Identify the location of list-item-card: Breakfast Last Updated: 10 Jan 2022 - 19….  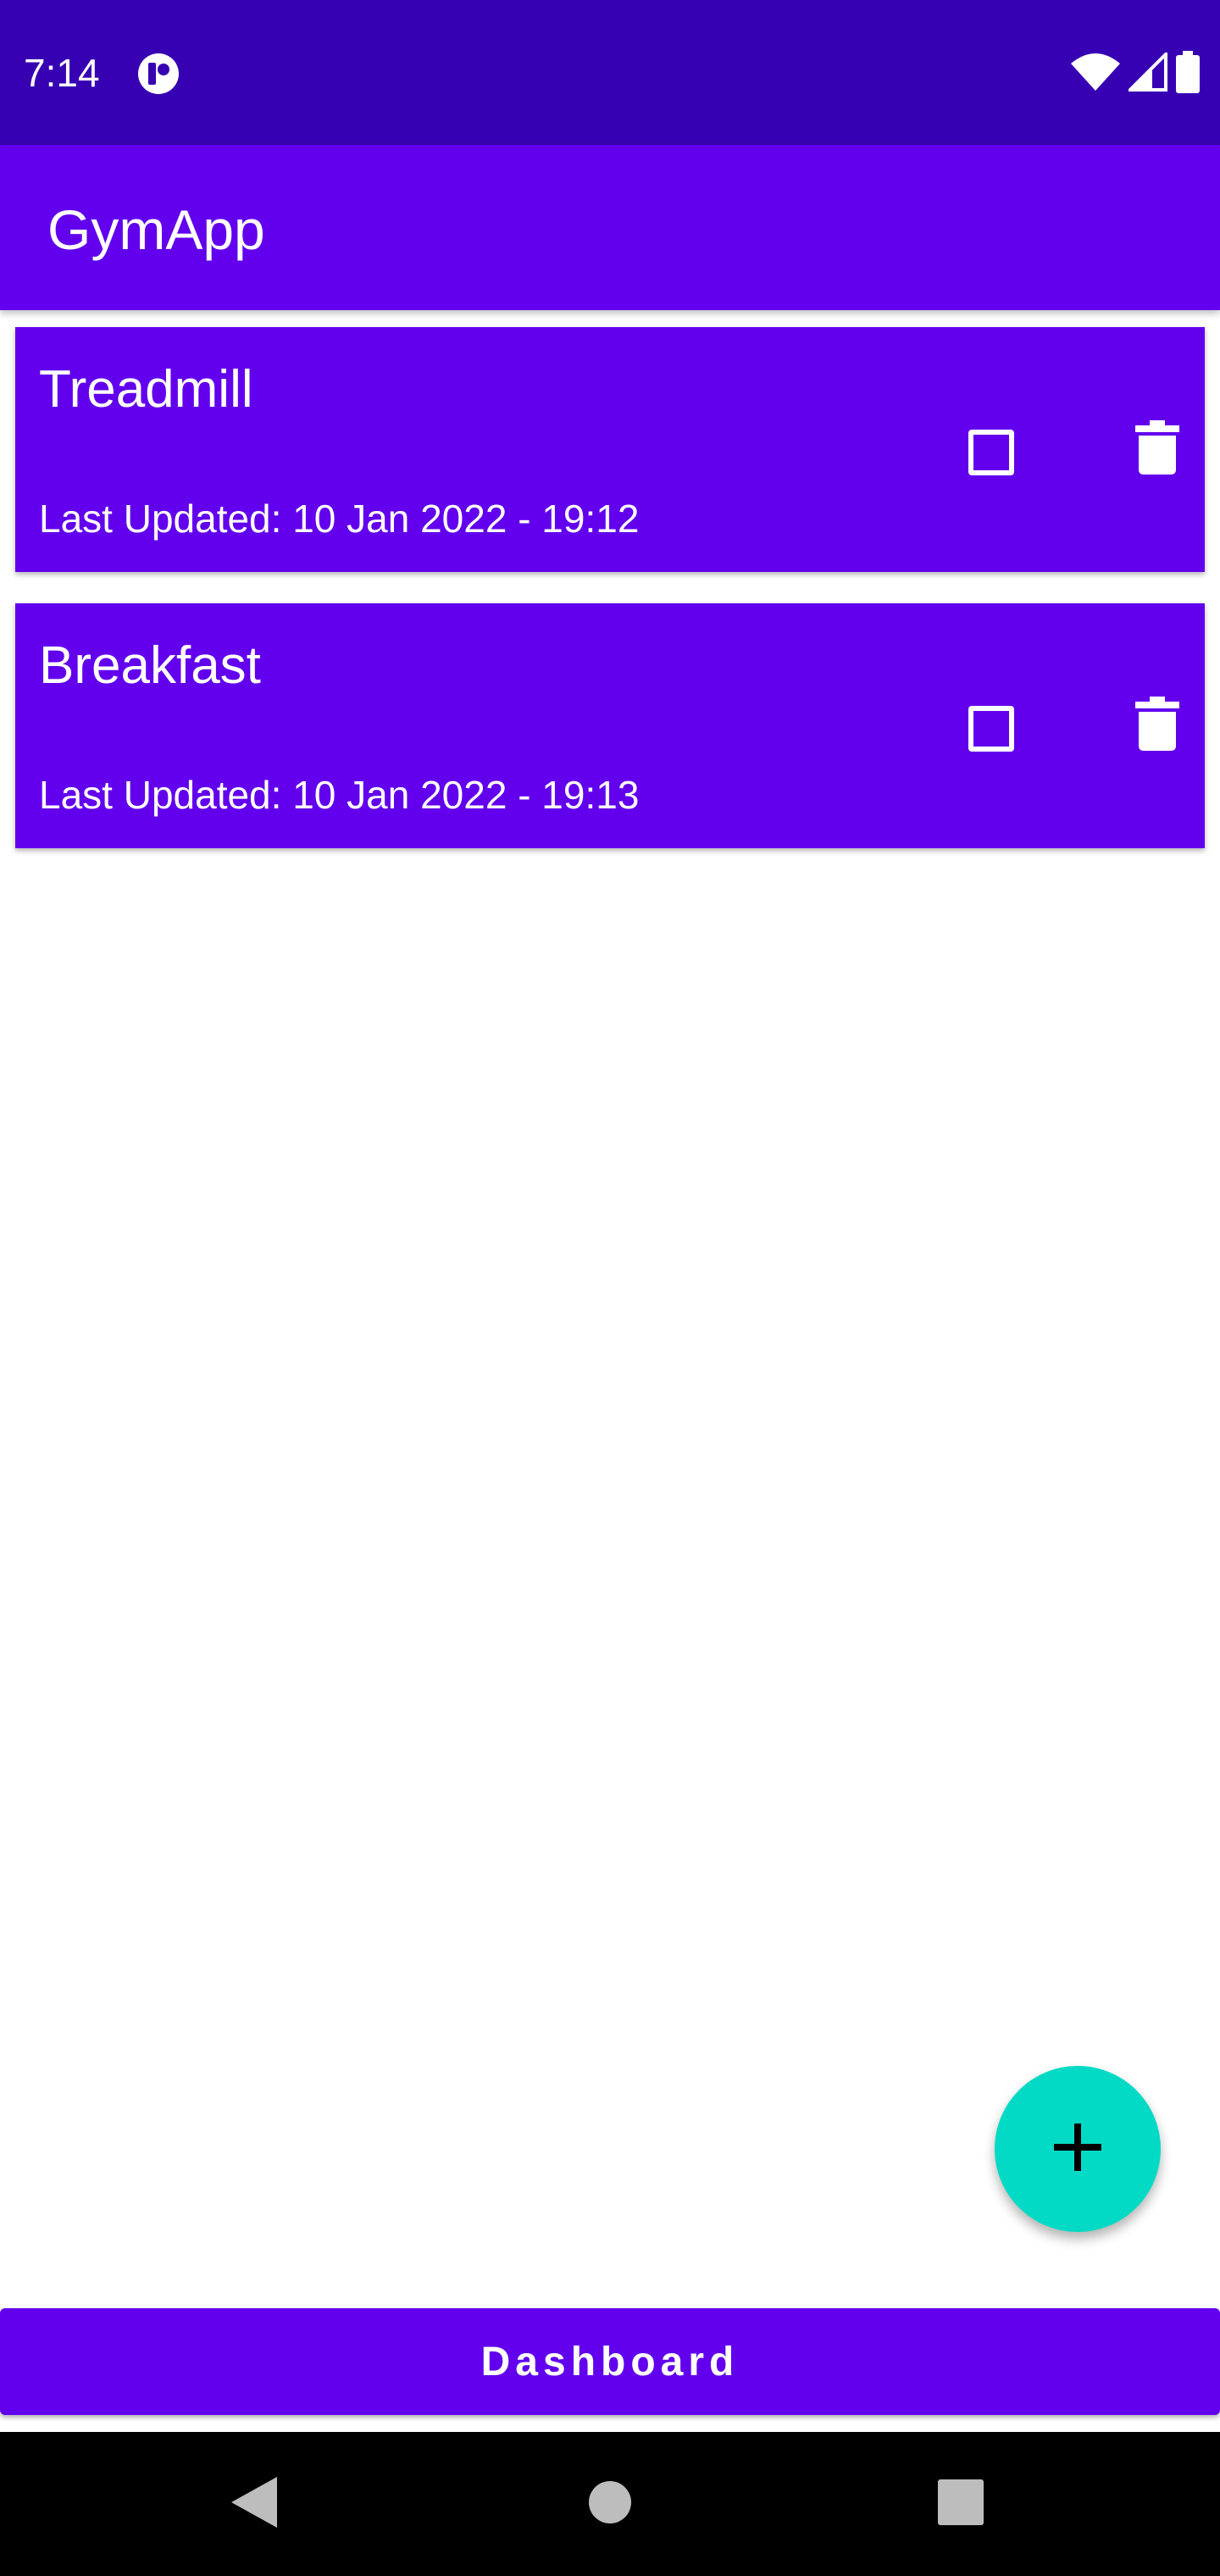
(610, 725).